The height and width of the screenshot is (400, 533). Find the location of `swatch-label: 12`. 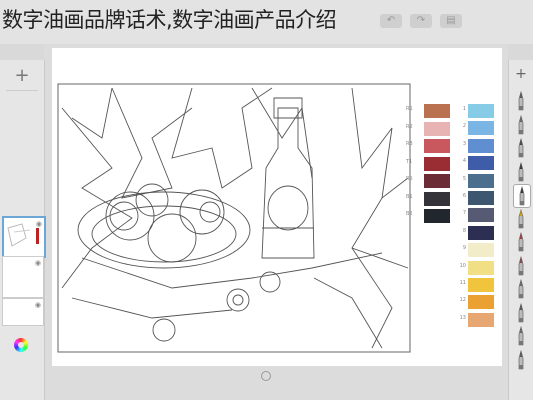

swatch-label: 12 is located at coordinates (462, 300).